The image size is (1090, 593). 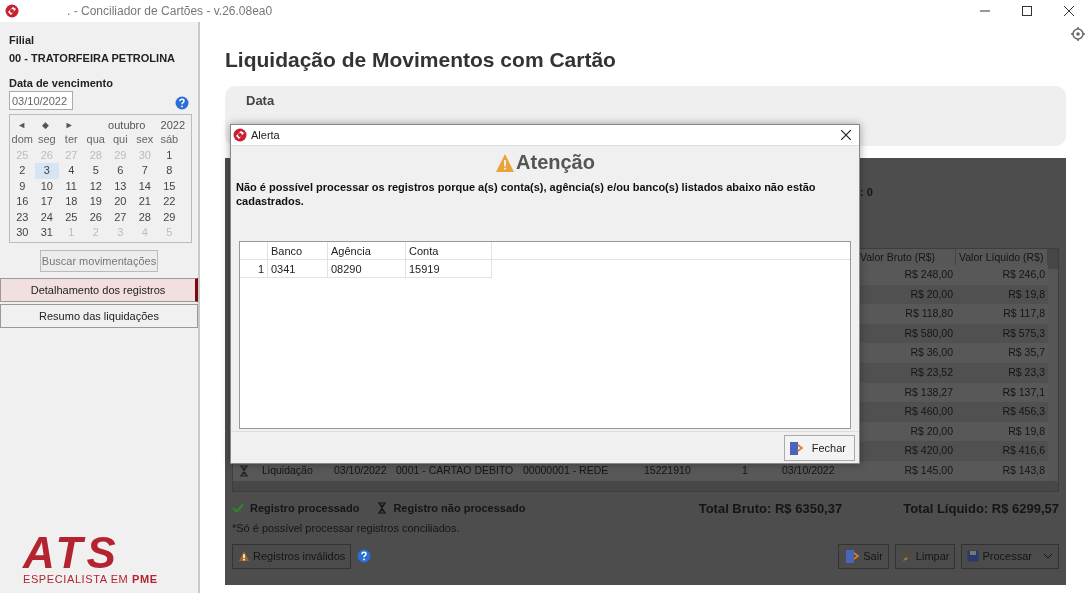 What do you see at coordinates (421, 60) in the screenshot?
I see `page-title: Liquidação de Movimentos com Cartão` at bounding box center [421, 60].